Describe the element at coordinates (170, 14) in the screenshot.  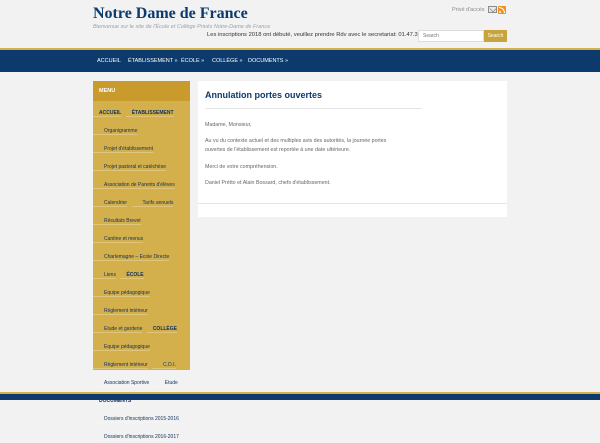
I see `site-title: Notre Dame de France` at that location.